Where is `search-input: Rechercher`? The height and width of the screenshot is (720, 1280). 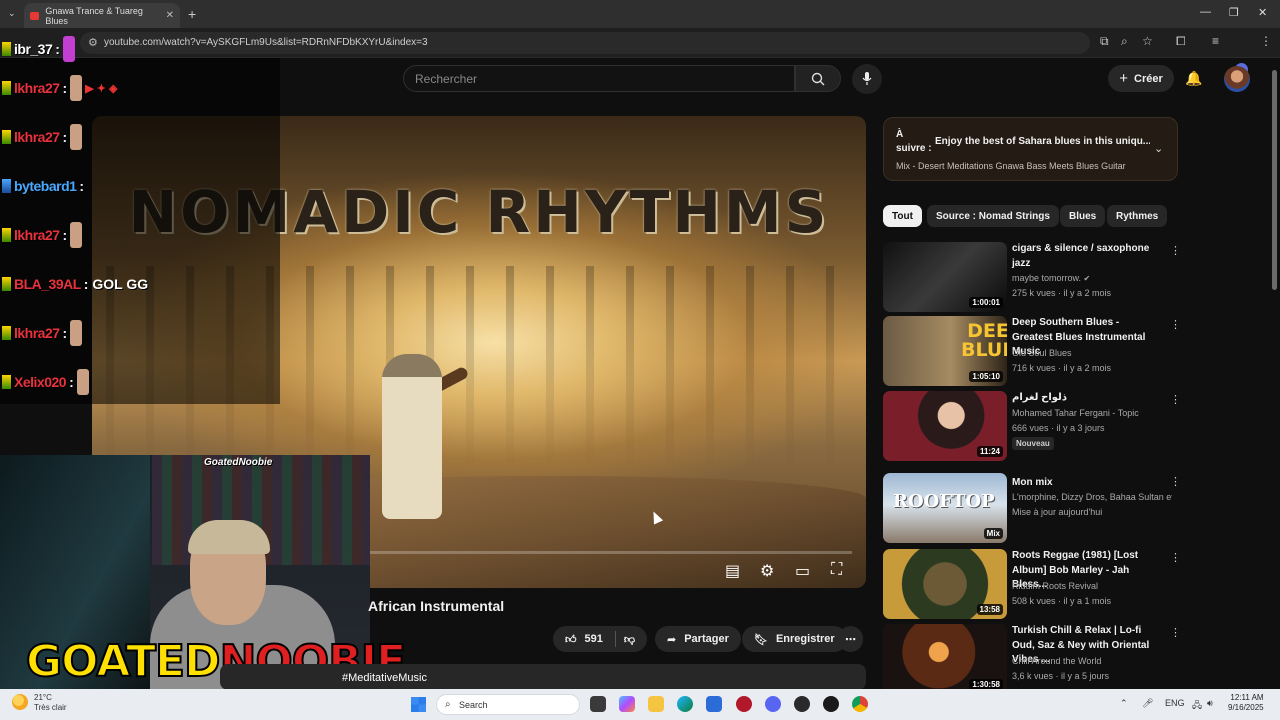 search-input: Rechercher is located at coordinates (599, 78).